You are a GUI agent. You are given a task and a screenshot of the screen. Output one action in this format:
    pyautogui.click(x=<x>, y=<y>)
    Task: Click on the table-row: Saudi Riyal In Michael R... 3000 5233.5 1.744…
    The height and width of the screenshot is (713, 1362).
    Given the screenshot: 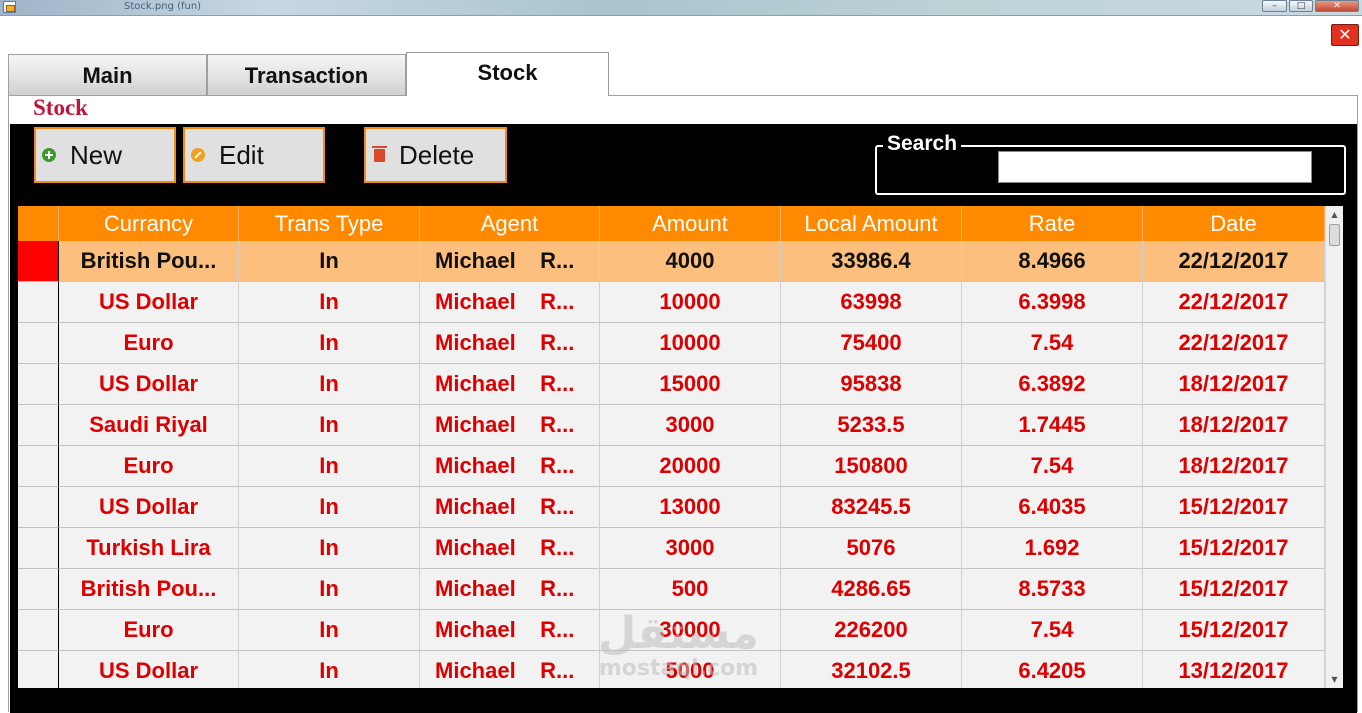 What is the action you would take?
    pyautogui.click(x=671, y=425)
    